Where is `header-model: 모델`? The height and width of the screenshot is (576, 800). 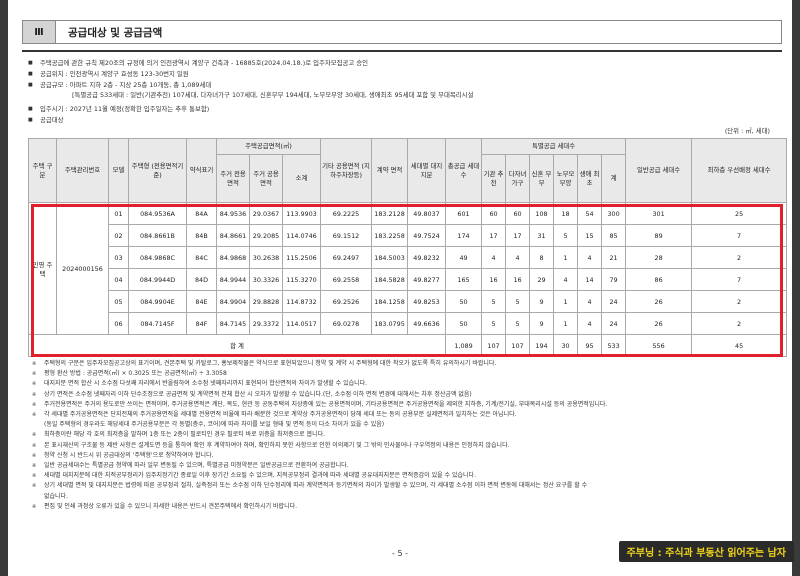
header-model: 모델 is located at coordinates (118, 170).